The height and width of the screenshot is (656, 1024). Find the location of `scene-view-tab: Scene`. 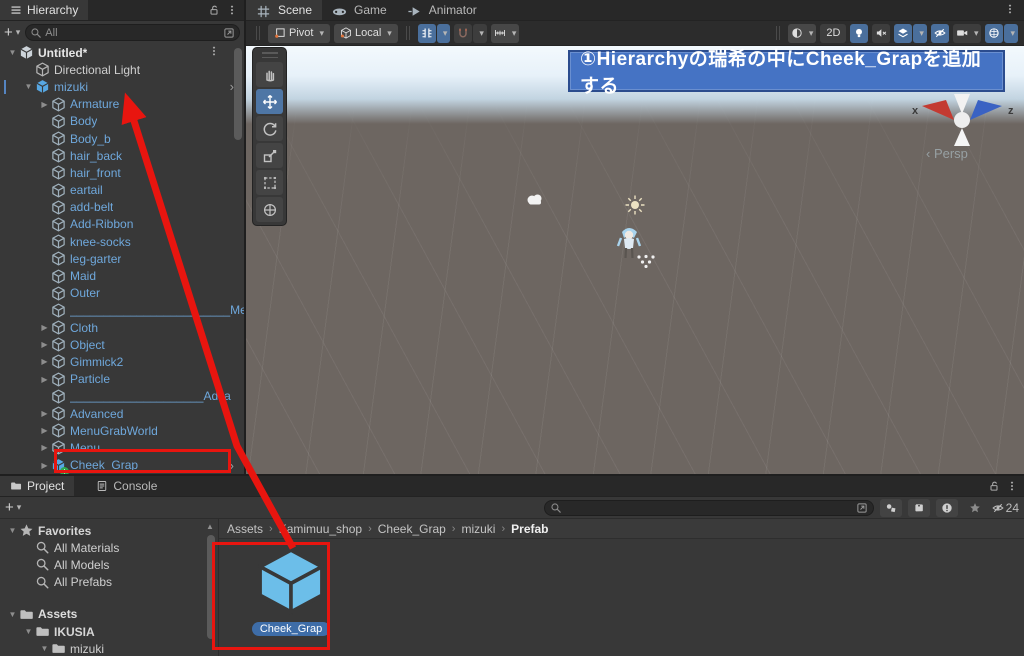

scene-view-tab: Scene is located at coordinates (284, 10).